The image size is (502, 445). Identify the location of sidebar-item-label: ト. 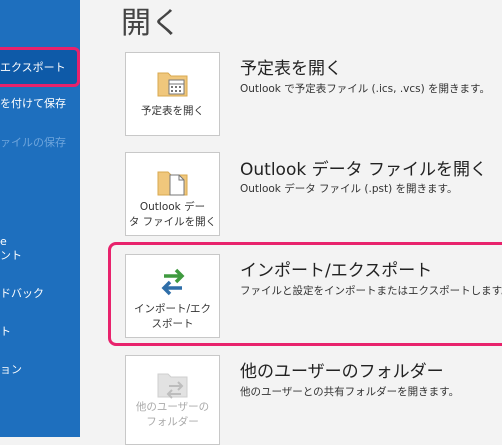
(5, 331).